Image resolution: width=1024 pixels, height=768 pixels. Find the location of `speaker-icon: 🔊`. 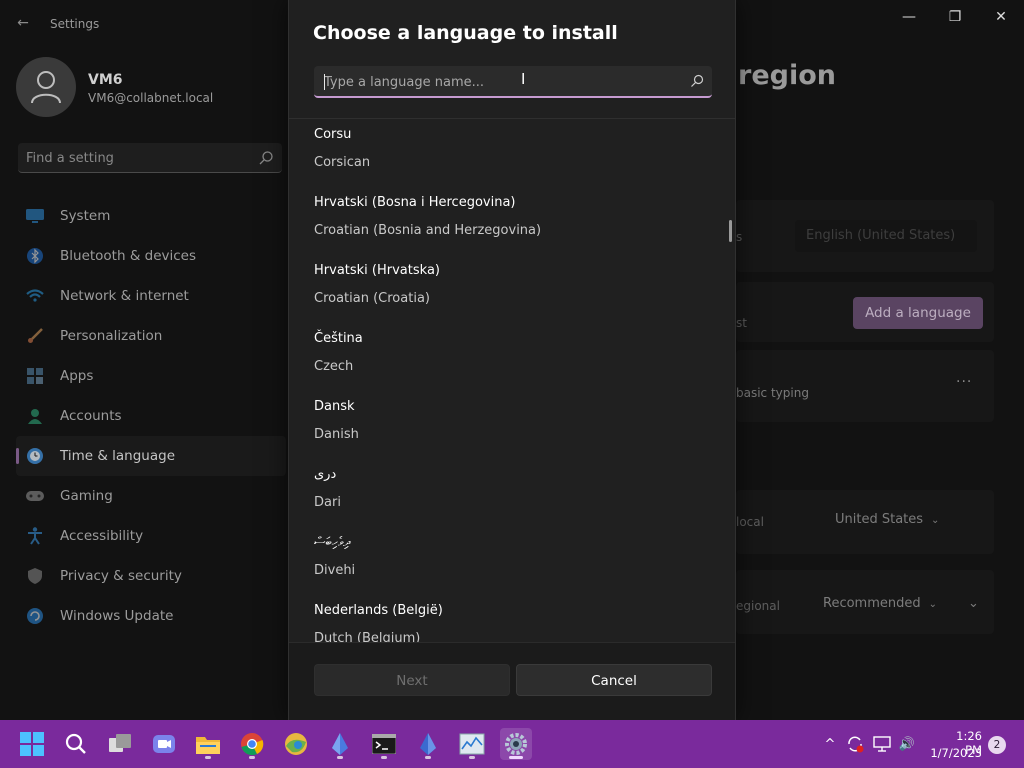

speaker-icon: 🔊 is located at coordinates (907, 744).